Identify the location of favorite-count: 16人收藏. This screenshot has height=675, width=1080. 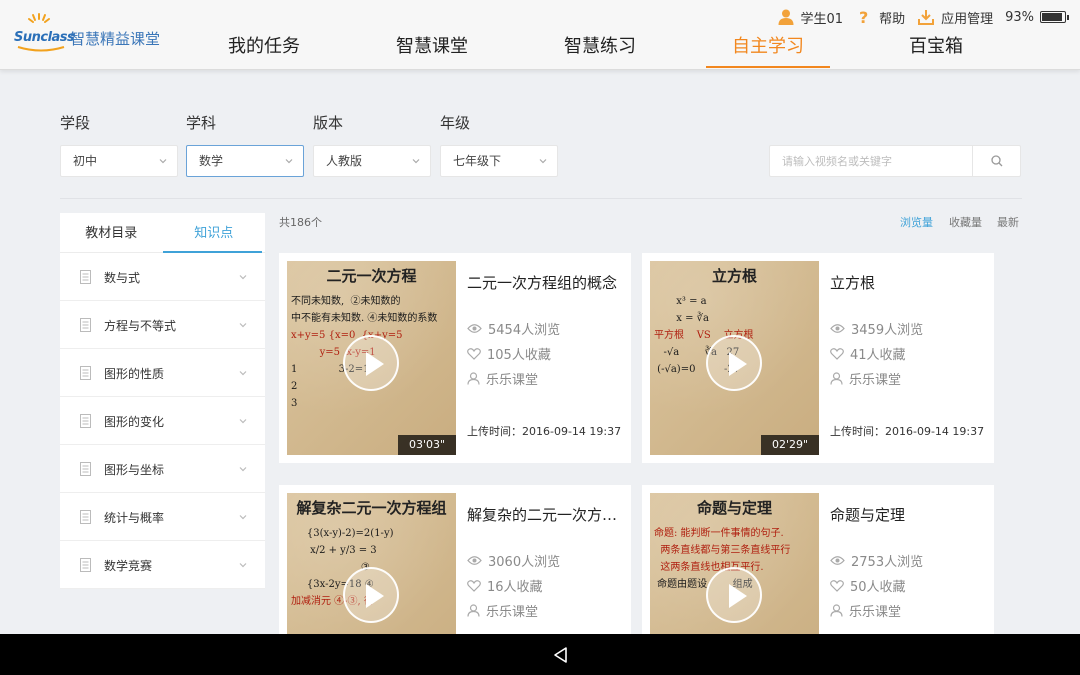
(505, 585).